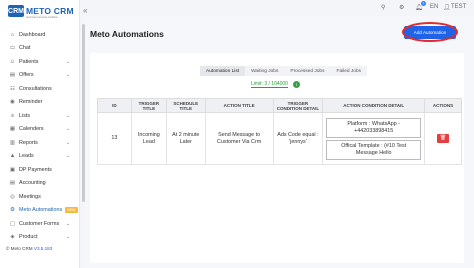  Describe the element at coordinates (298, 105) in the screenshot. I see `column-header: TRIGGER CONDITION DETAIL` at that location.